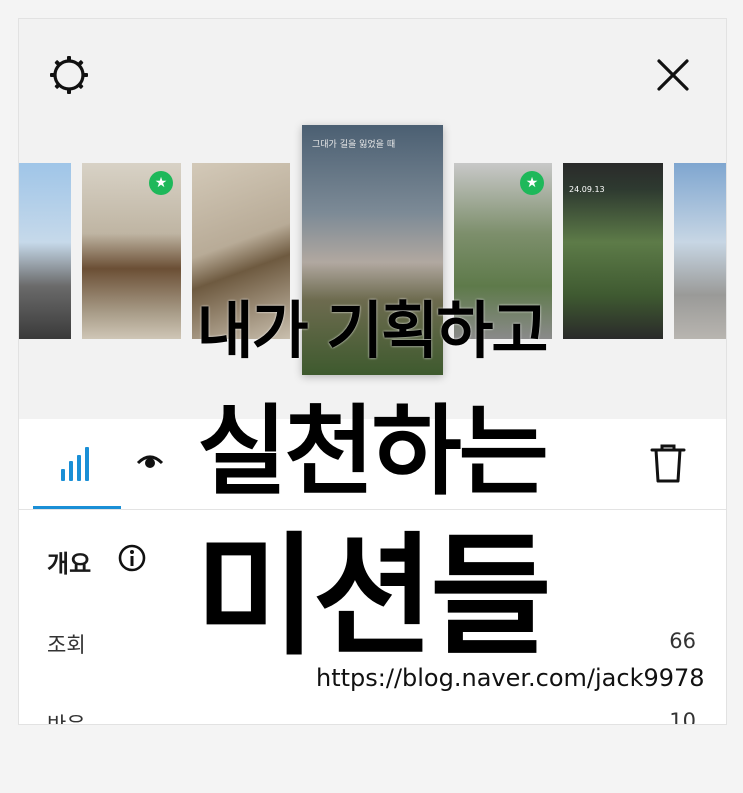  What do you see at coordinates (700, 251) in the screenshot?
I see `story-thumbnail-riverside` at bounding box center [700, 251].